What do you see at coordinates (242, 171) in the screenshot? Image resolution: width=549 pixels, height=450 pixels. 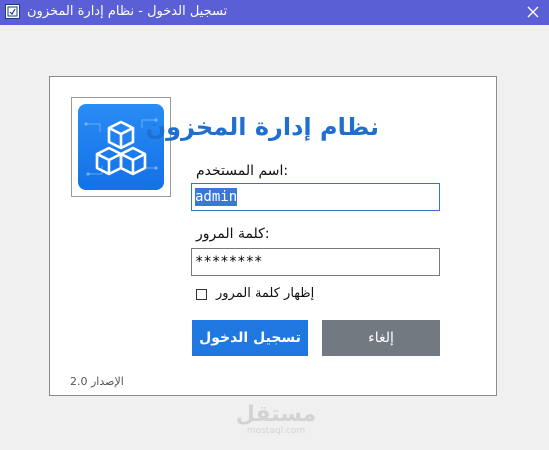 I see `username-label: اسم المستخدم:` at bounding box center [242, 171].